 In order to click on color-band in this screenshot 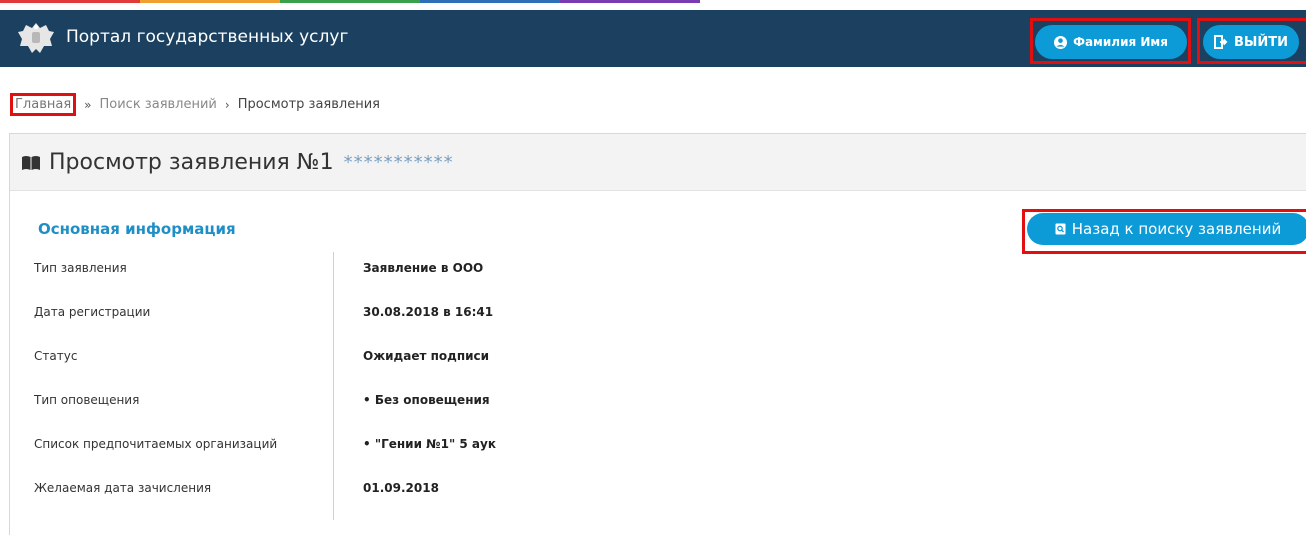, I will do `click(350, 1)`.